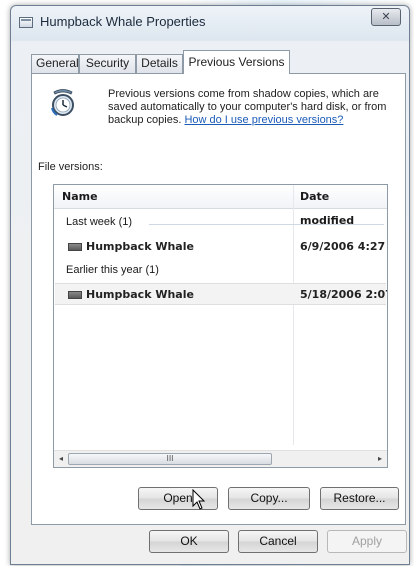 The height and width of the screenshot is (566, 414). I want to click on horizontal-scrollbar: ◂ III ▸, so click(220, 458).